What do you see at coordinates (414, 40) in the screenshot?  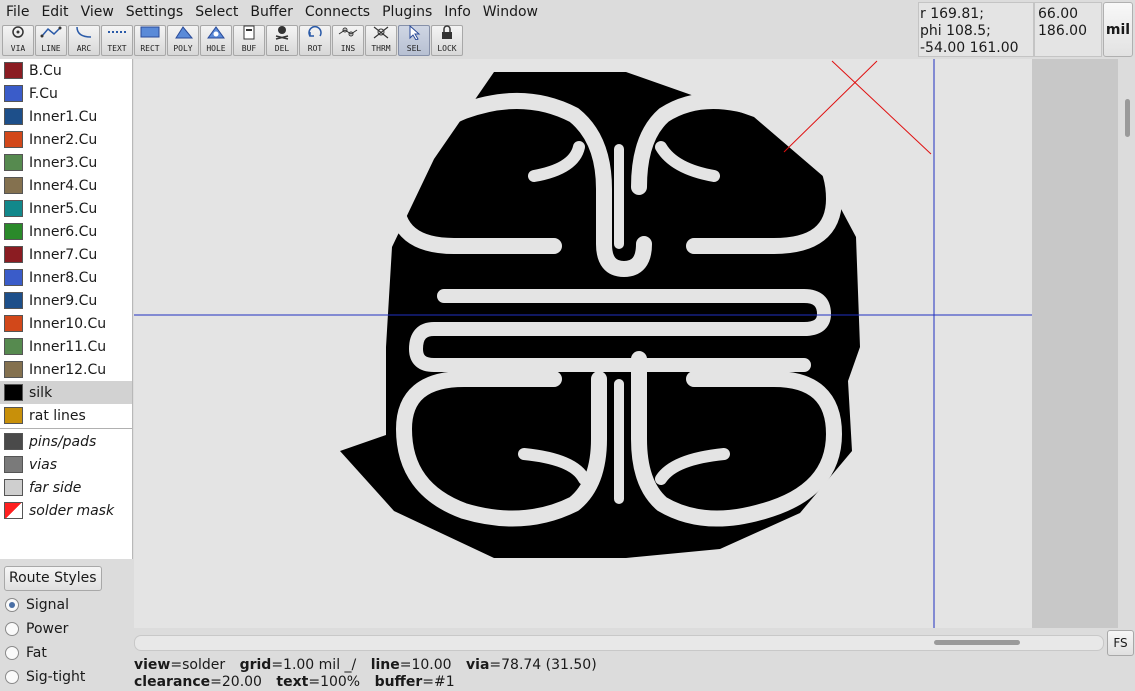 I see `tool-sel-button: SEL` at bounding box center [414, 40].